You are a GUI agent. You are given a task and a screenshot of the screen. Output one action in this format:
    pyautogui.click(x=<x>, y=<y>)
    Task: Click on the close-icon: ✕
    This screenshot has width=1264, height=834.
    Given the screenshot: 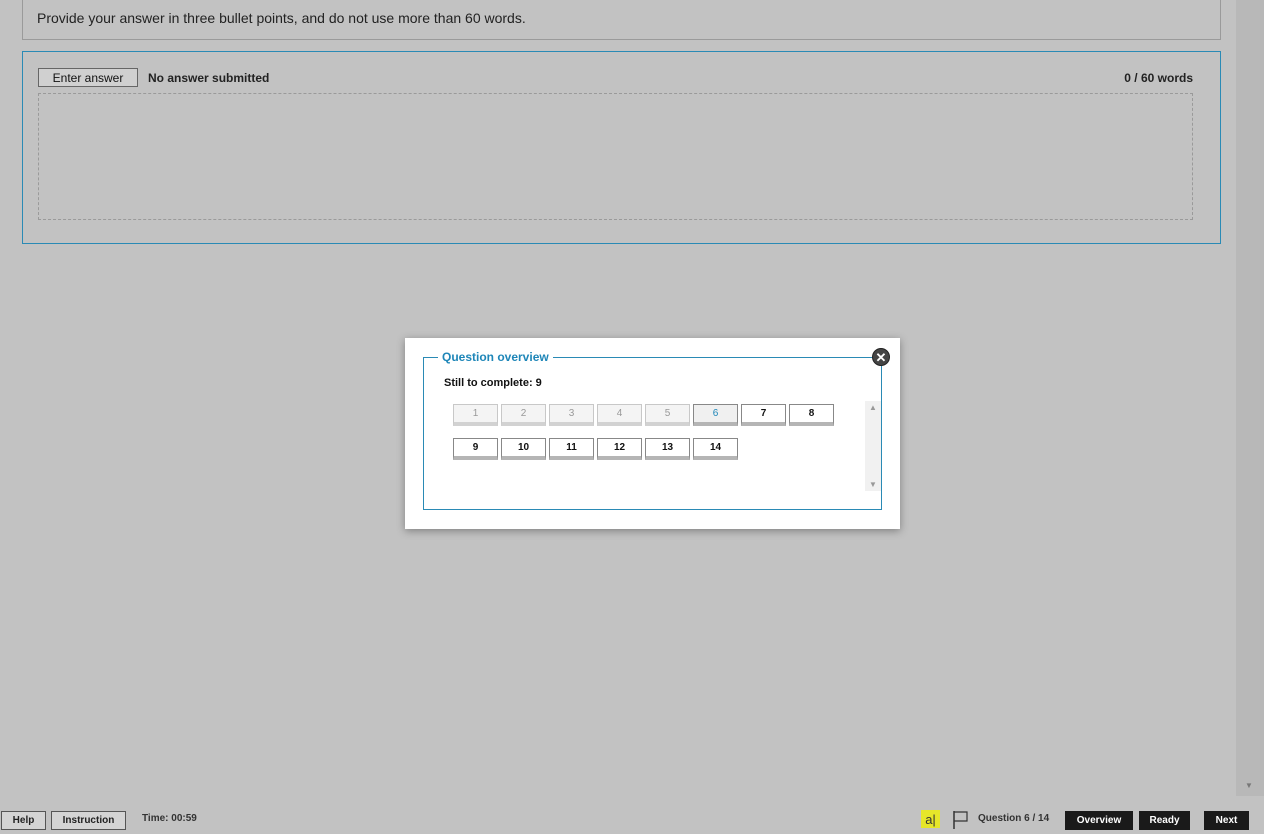 What is the action you would take?
    pyautogui.click(x=881, y=357)
    